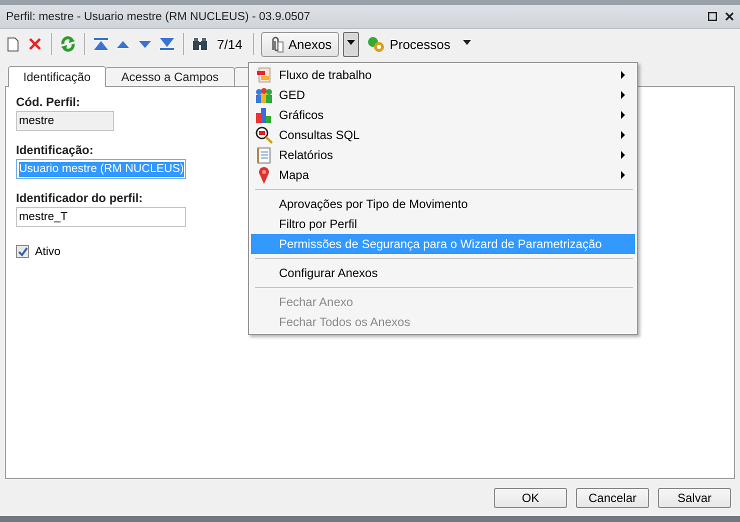  Describe the element at coordinates (22, 251) in the screenshot. I see `checkbox` at that location.